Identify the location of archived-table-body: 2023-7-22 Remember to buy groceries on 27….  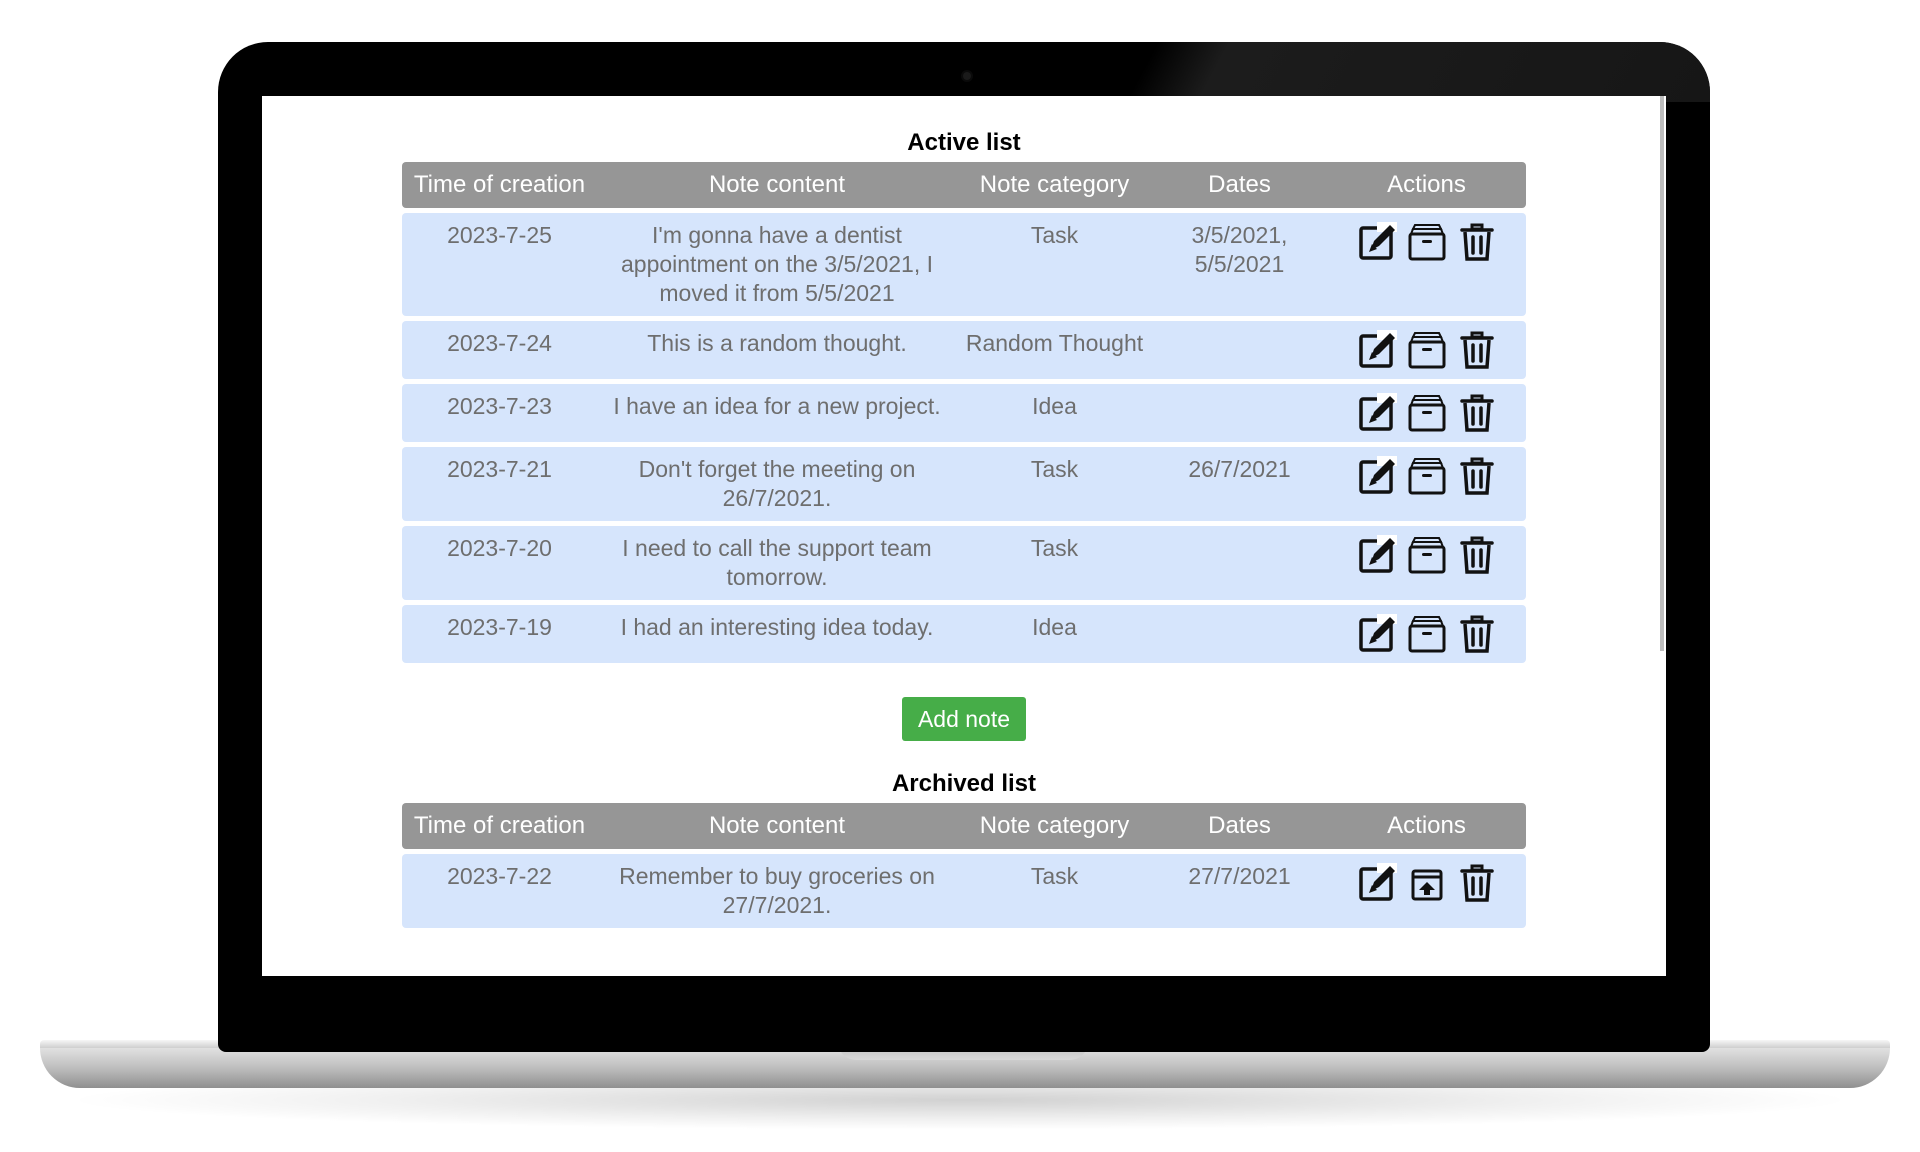
(964, 891).